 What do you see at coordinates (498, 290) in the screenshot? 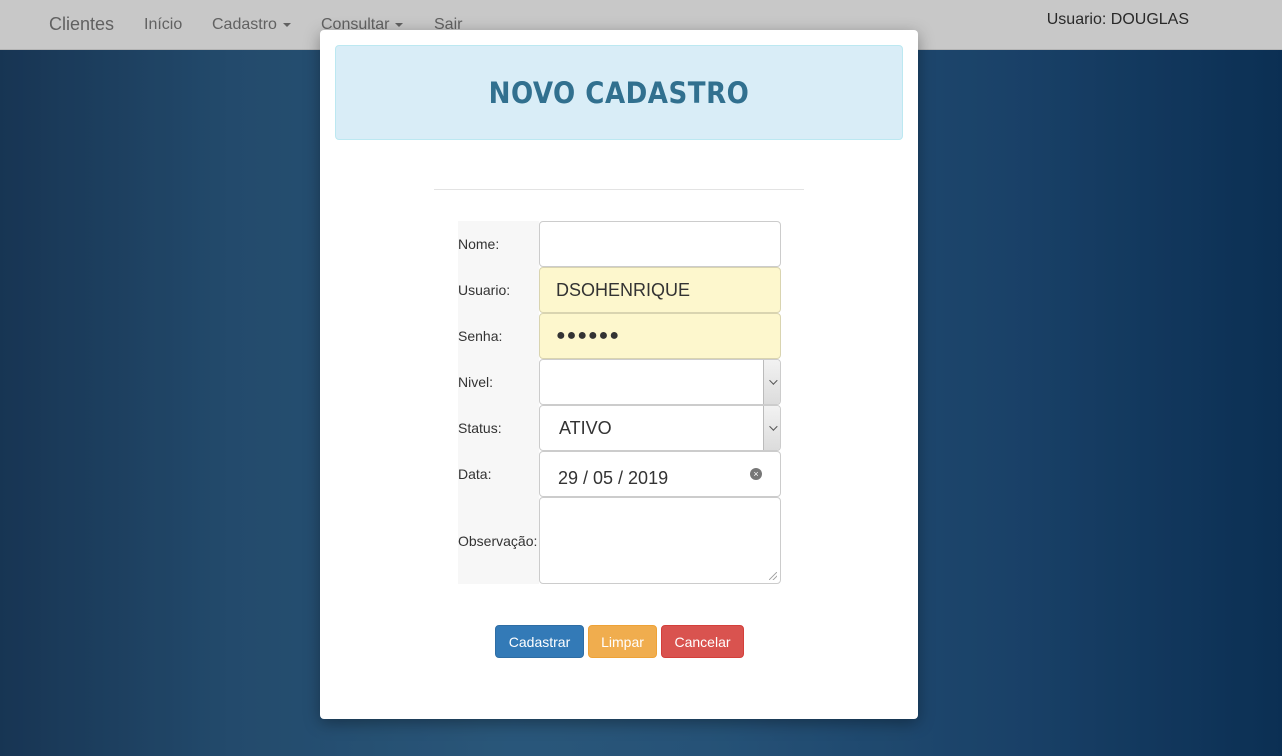
I see `usuario-label: Usuario:` at bounding box center [498, 290].